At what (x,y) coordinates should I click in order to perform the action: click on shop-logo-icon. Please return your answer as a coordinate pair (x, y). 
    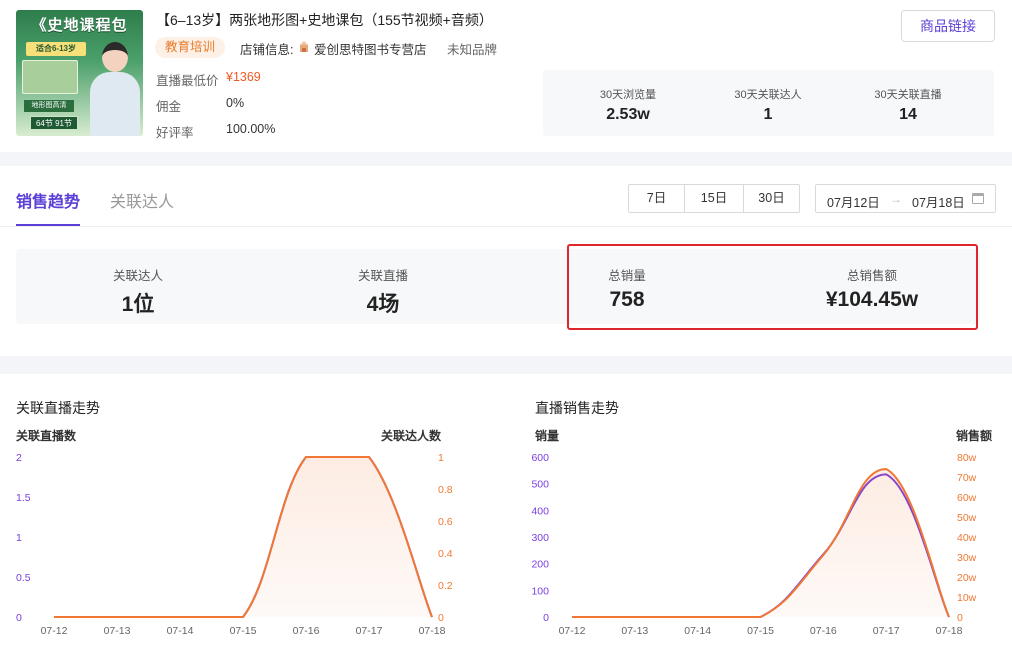
    Looking at the image, I should click on (304, 46).